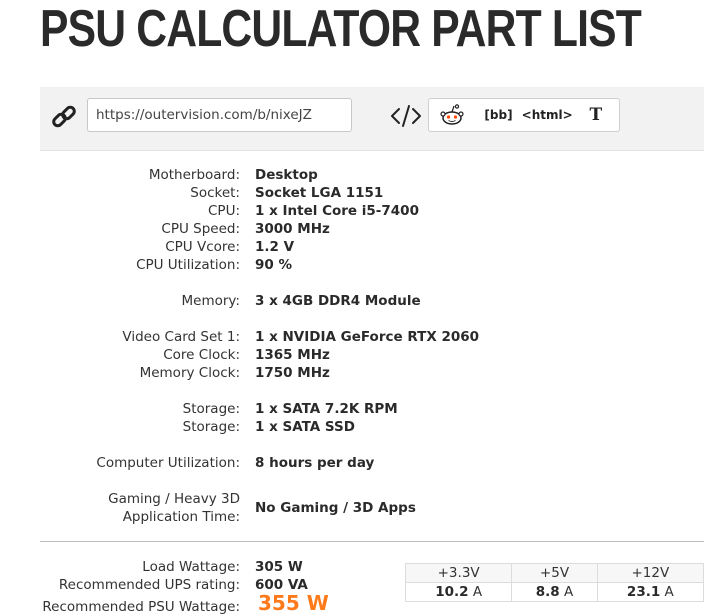 This screenshot has height=616, width=704. What do you see at coordinates (292, 229) in the screenshot?
I see `spec-value: 3000 MHz` at bounding box center [292, 229].